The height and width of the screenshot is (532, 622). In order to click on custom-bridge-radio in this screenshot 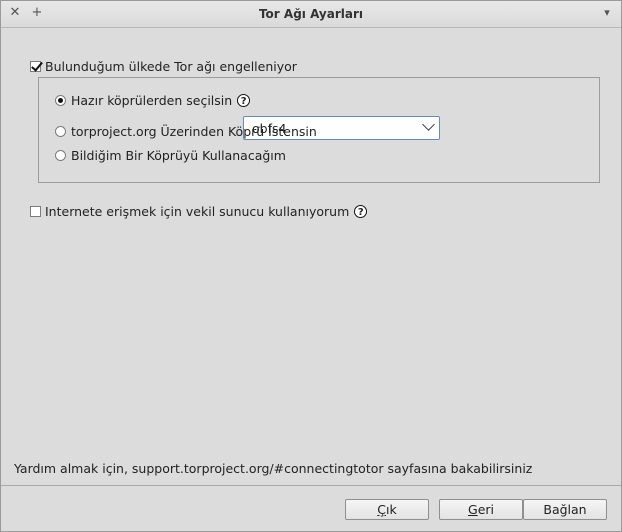, I will do `click(60, 155)`.